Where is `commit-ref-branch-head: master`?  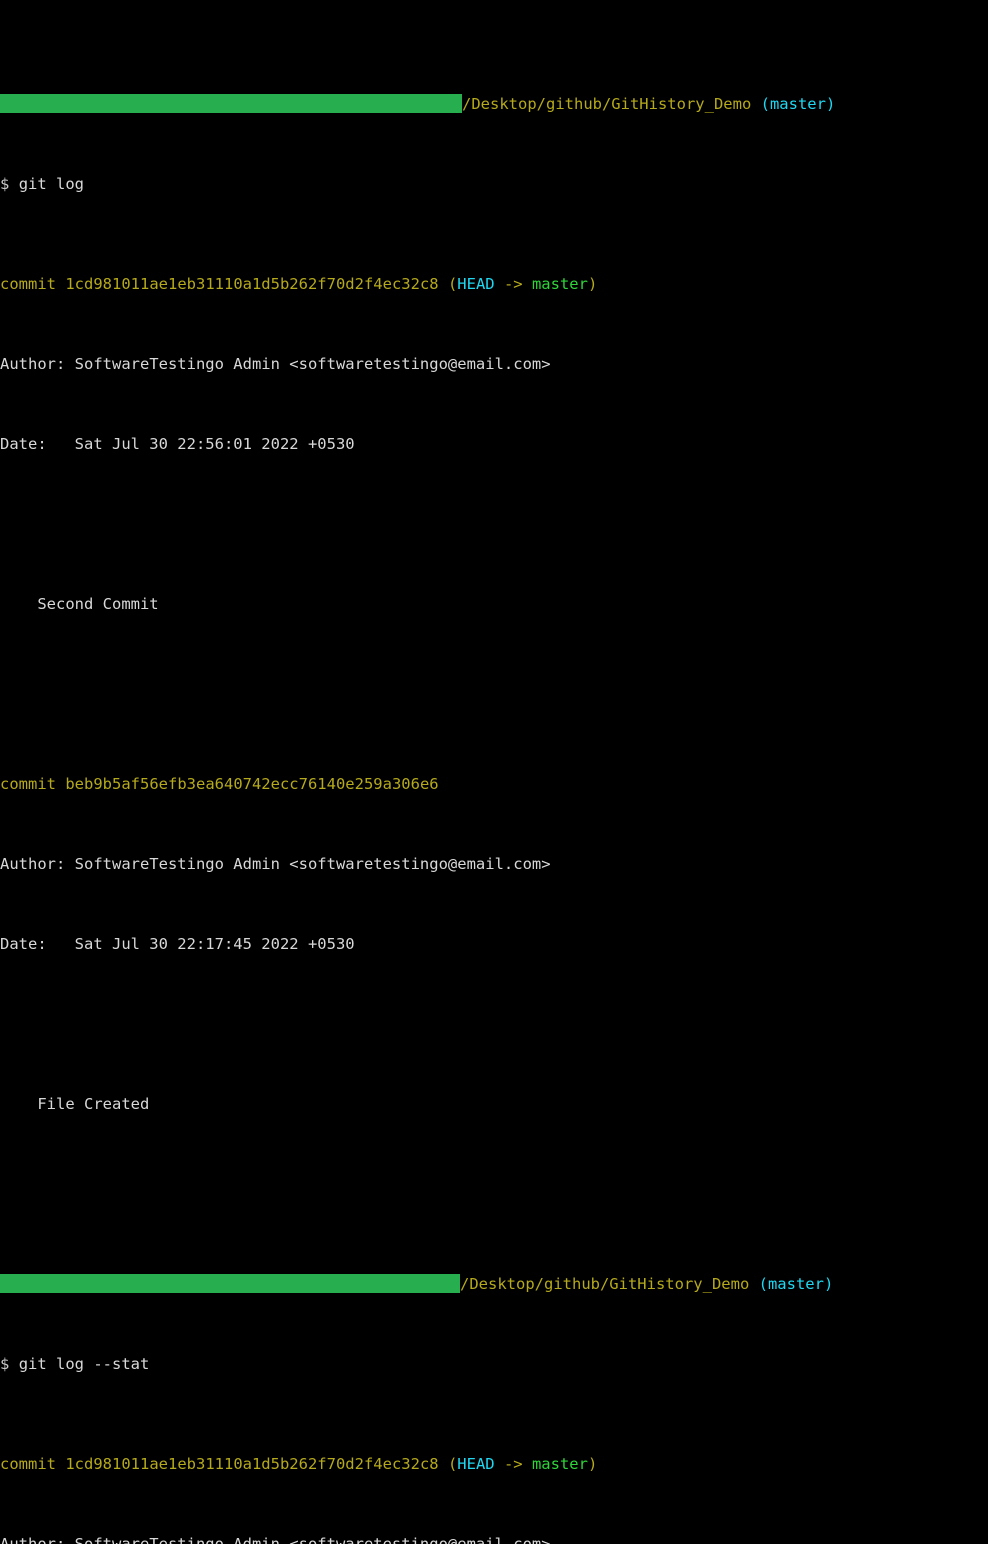 commit-ref-branch-head: master is located at coordinates (559, 284).